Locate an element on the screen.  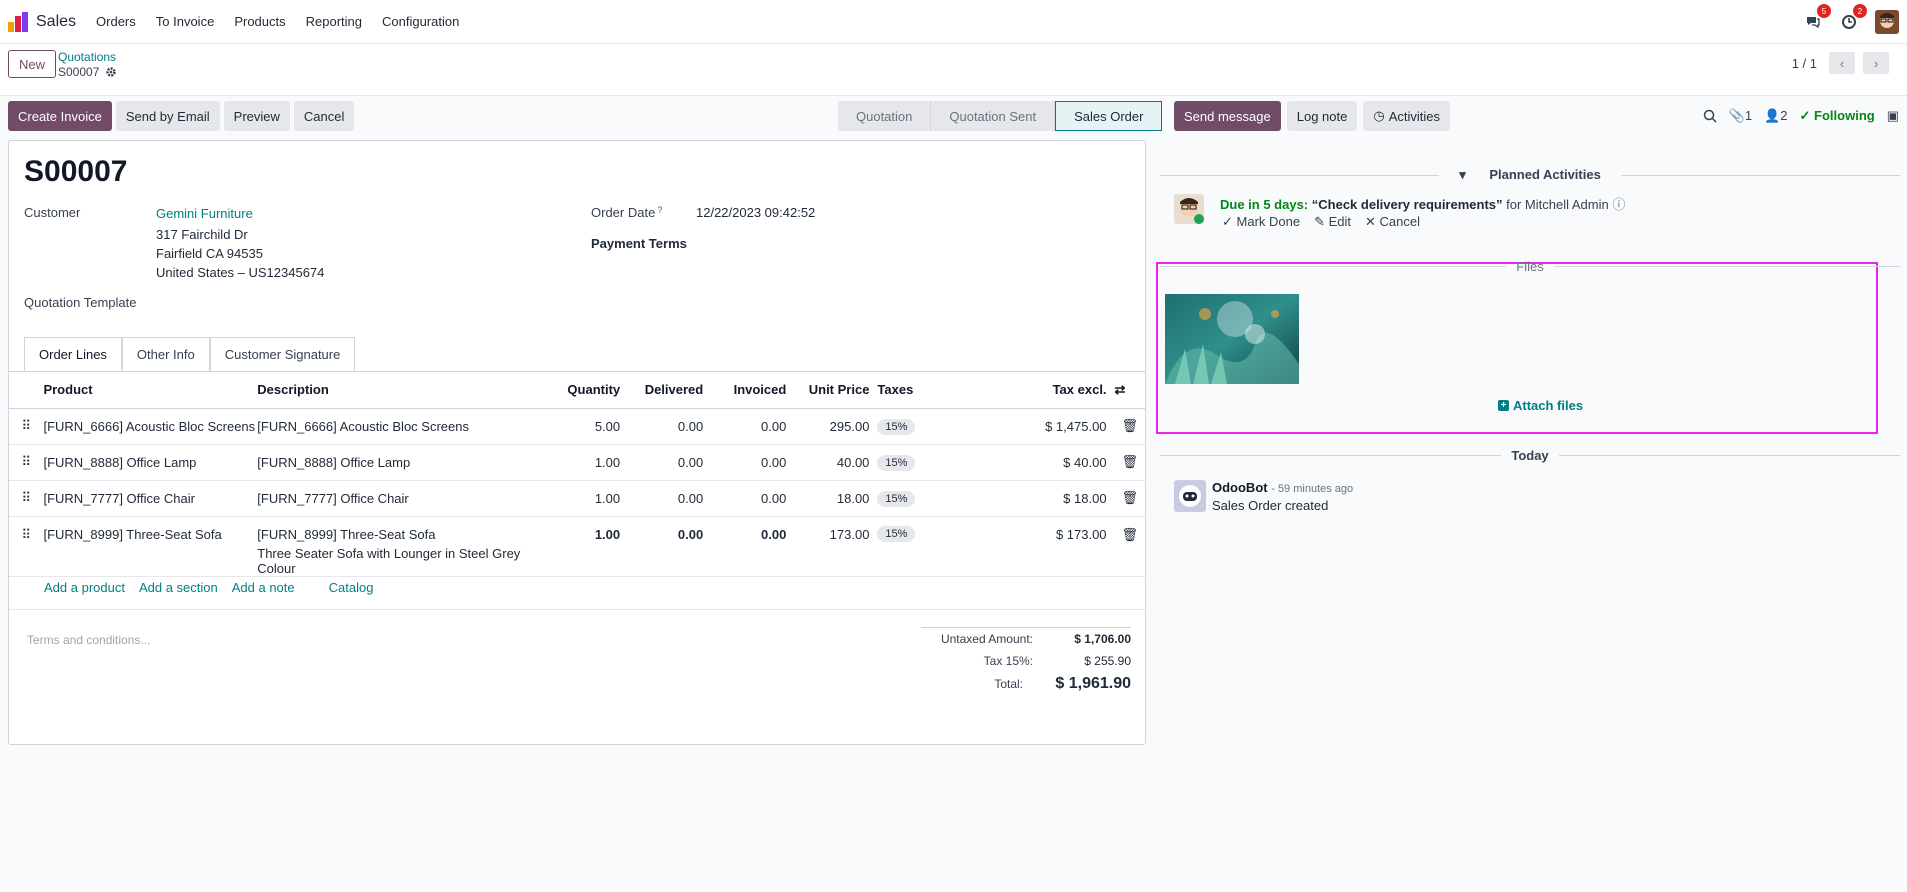
pager-value: 1 / 1 is located at coordinates (1804, 63).